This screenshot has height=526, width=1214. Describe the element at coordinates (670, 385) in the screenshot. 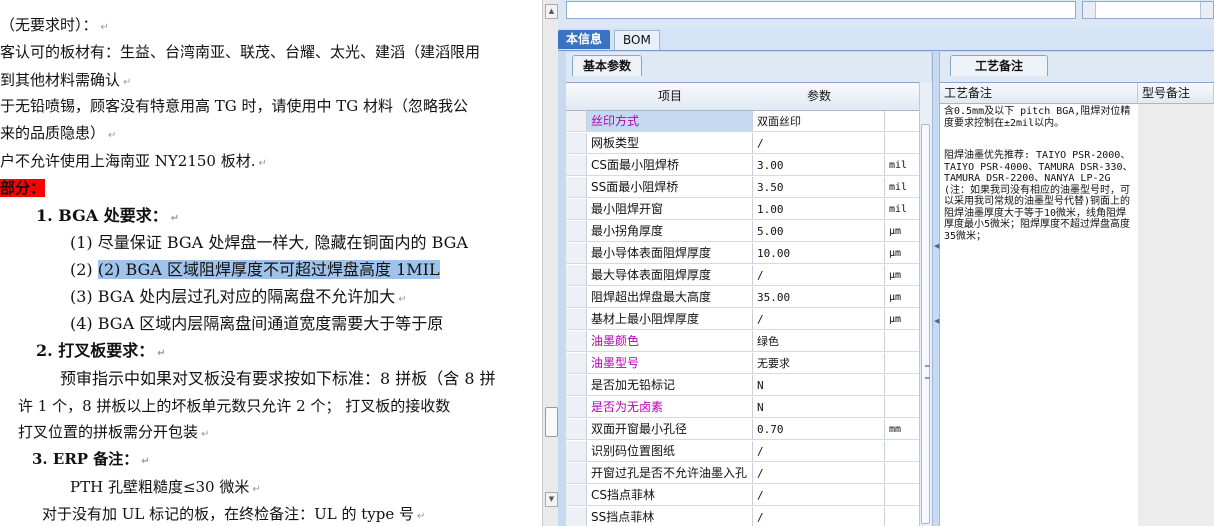

I see `cell-item-name: 是否加无铅标记` at that location.